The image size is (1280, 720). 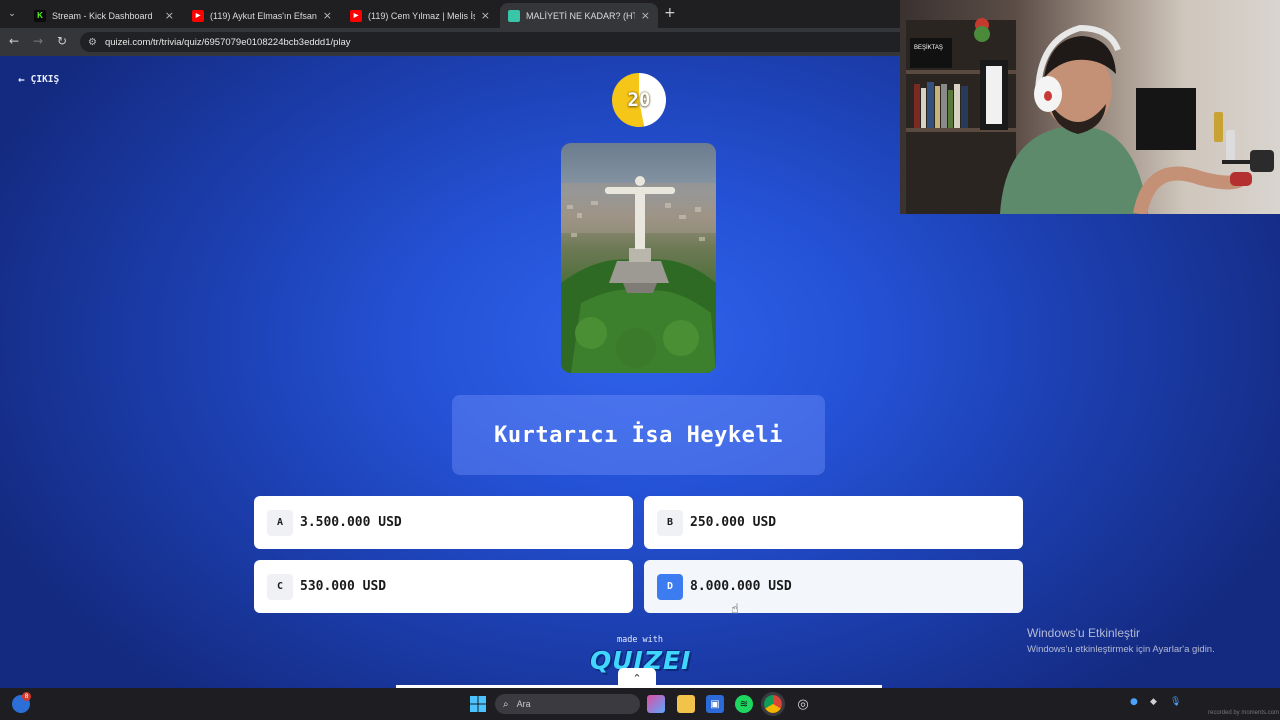 What do you see at coordinates (92, 42) in the screenshot?
I see `site-settings-icon: ⚙` at bounding box center [92, 42].